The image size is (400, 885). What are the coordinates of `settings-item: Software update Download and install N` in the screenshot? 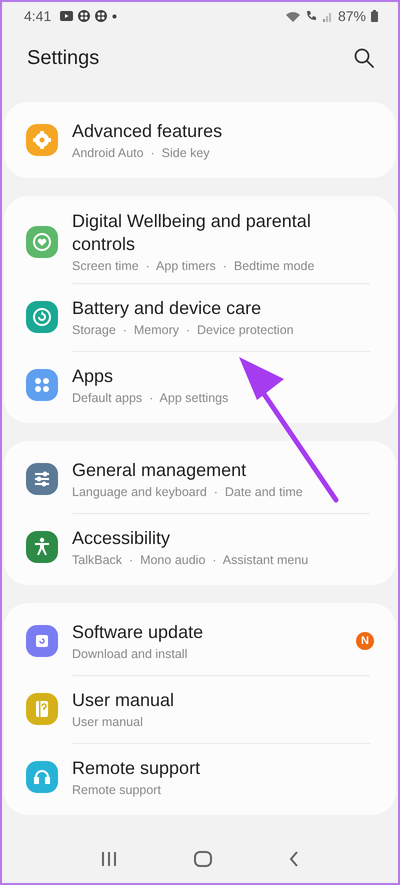 It's located at (200, 641).